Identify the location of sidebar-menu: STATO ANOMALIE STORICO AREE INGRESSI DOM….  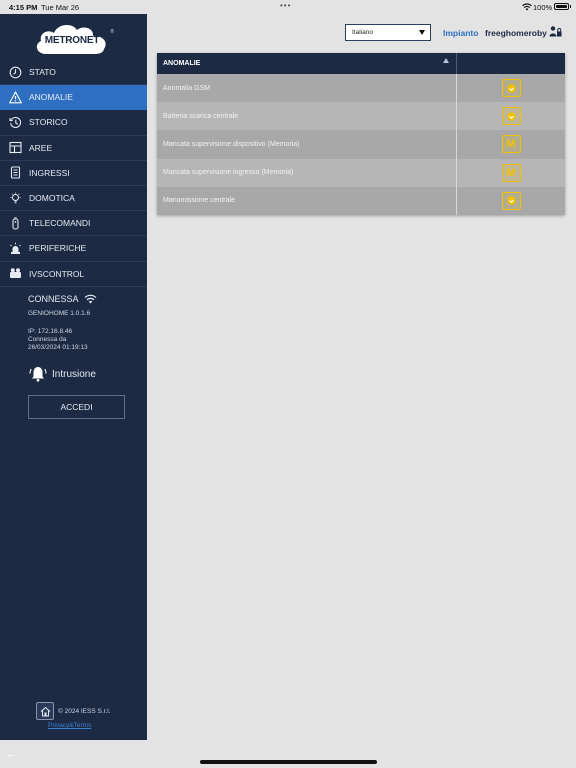
(73, 173).